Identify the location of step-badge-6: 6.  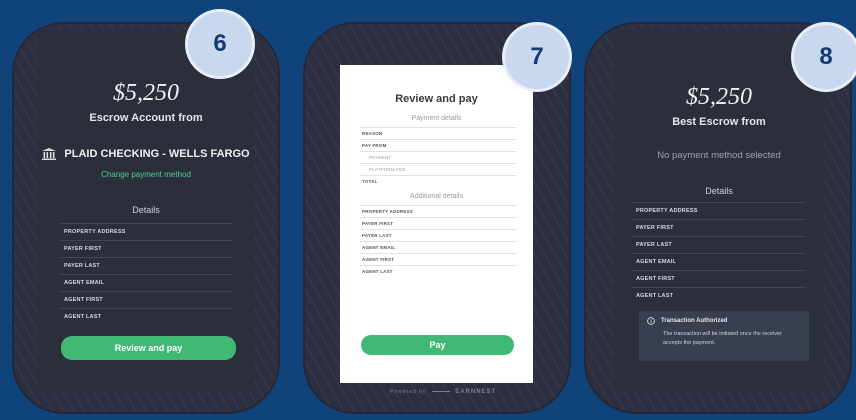
(220, 44).